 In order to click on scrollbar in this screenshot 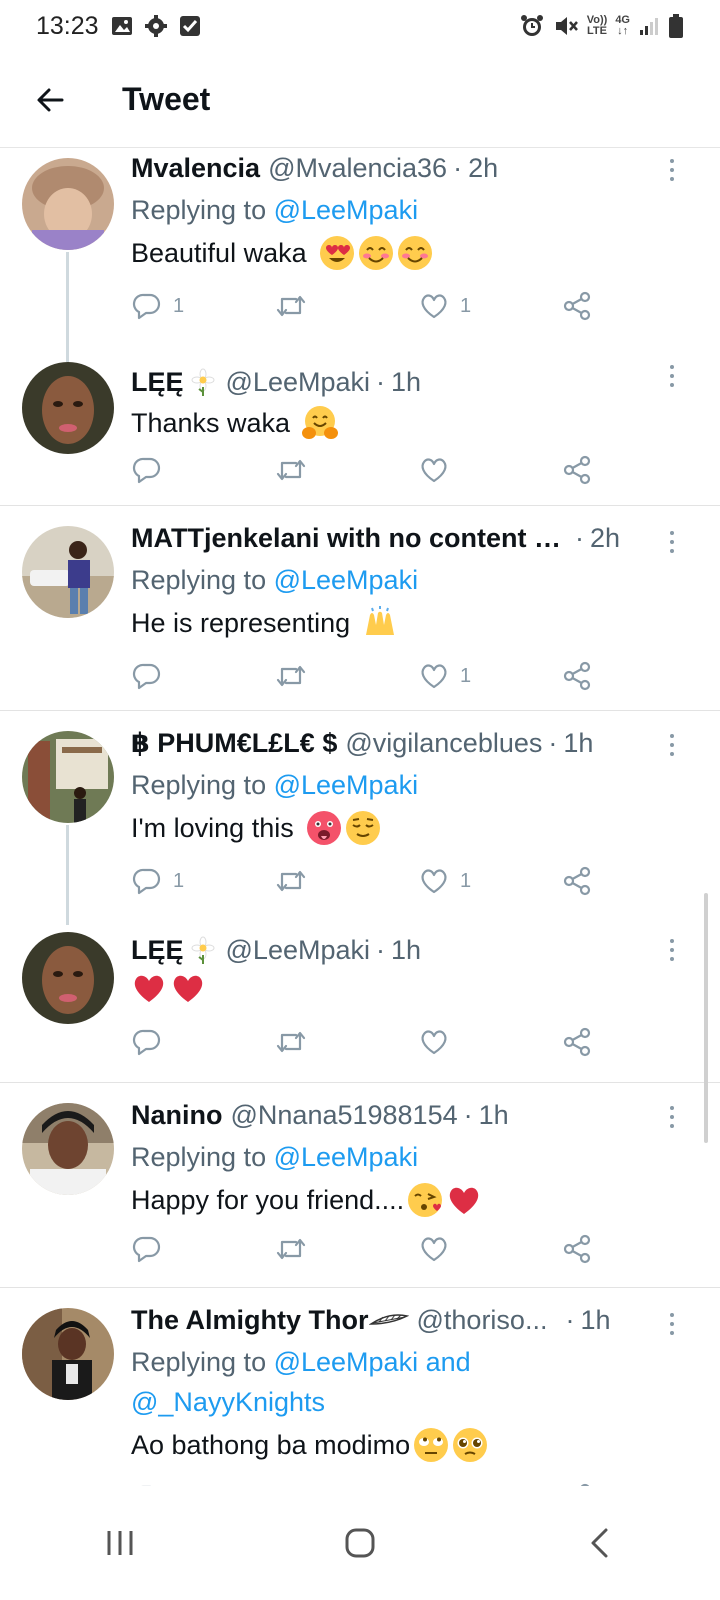, I will do `click(706, 1018)`.